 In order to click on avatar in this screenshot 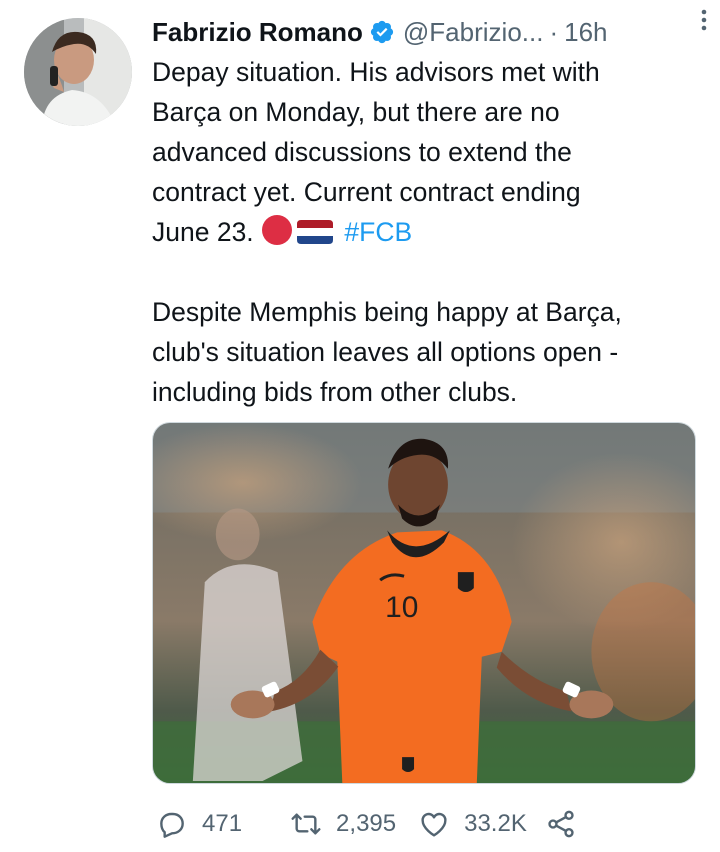, I will do `click(78, 72)`.